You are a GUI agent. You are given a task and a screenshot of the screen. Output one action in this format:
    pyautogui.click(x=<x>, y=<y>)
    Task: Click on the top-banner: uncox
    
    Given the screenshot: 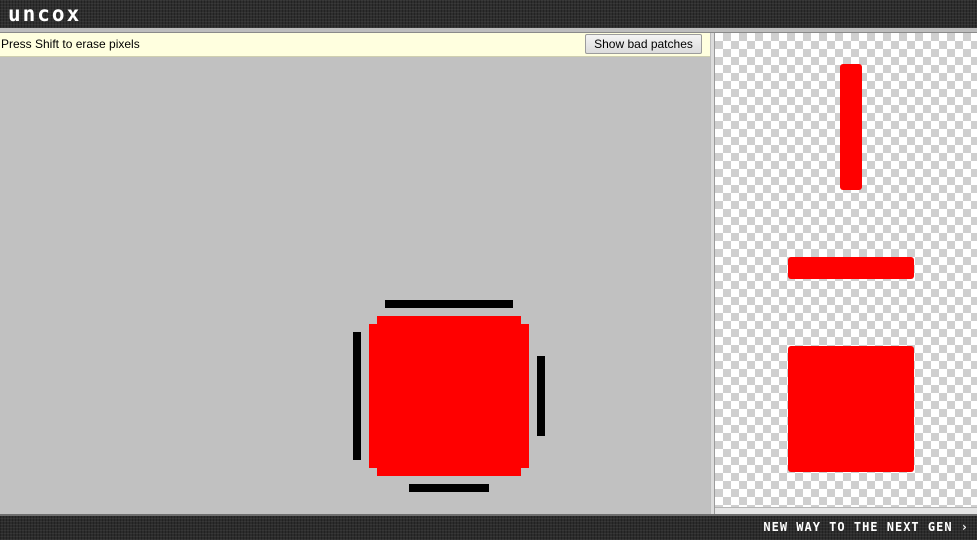 What is the action you would take?
    pyautogui.click(x=488, y=14)
    